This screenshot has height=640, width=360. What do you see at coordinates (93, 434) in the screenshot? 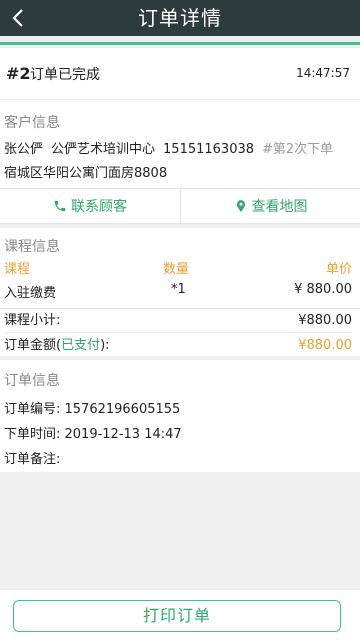
I see `order-time-line: 下单时间: 2019-12-13 14:47` at bounding box center [93, 434].